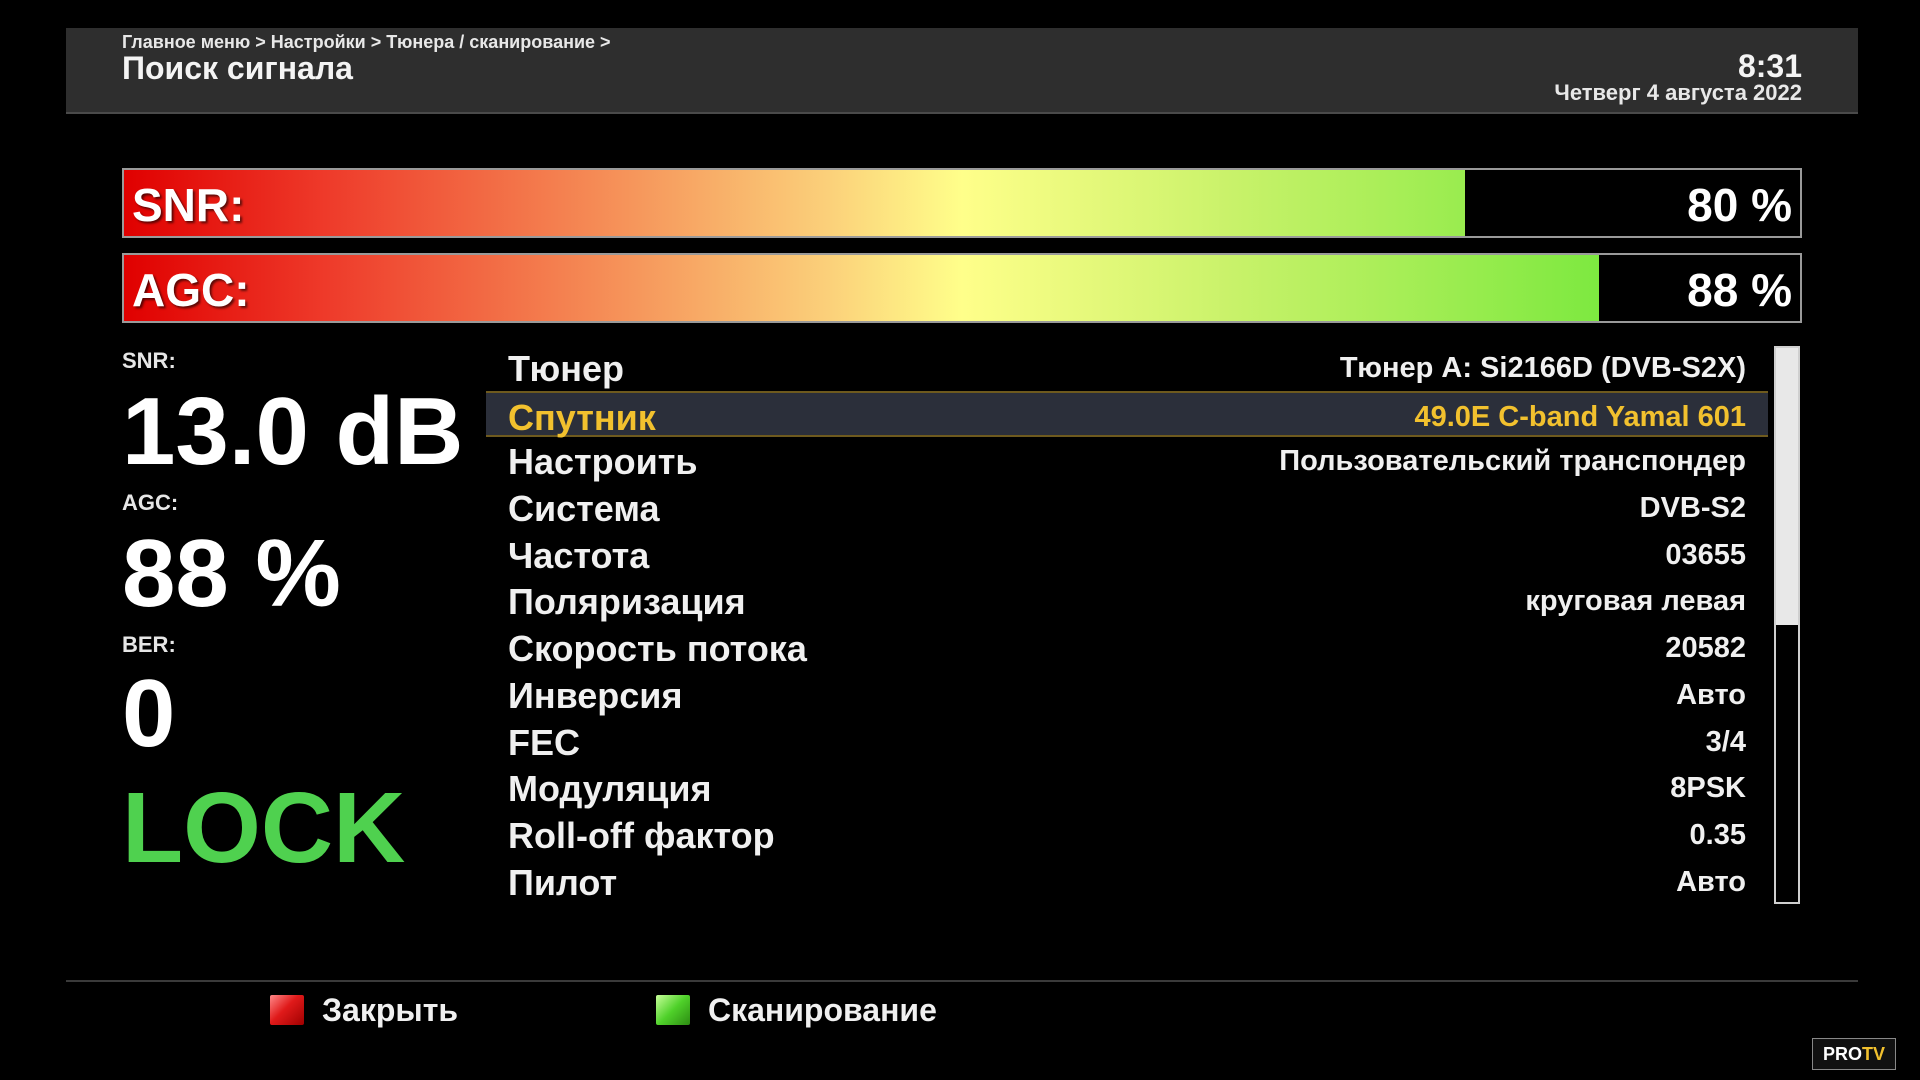  What do you see at coordinates (1127, 647) in the screenshot?
I see `parameter-row: Скорость потока 20582` at bounding box center [1127, 647].